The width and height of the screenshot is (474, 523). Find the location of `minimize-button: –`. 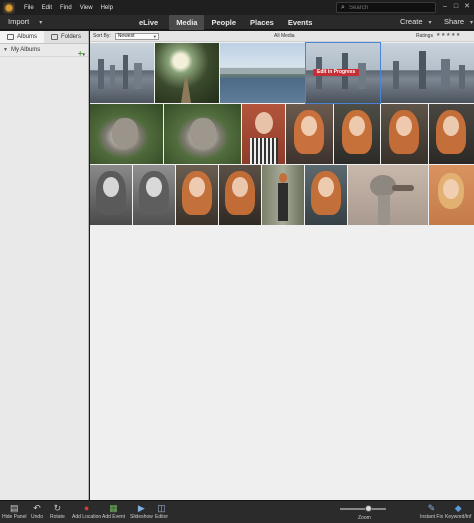

minimize-button: – is located at coordinates (445, 7).